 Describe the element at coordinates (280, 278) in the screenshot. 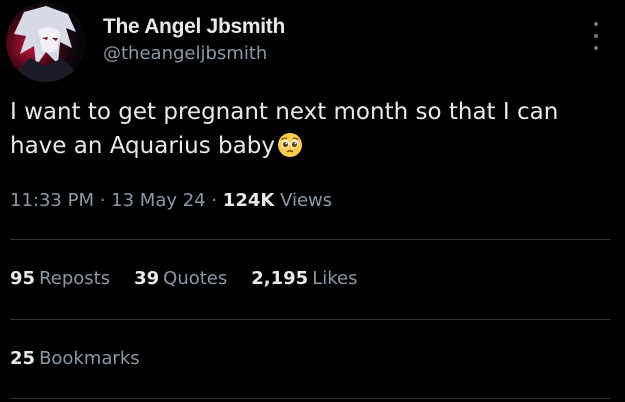

I see `likes-count: 2,195` at that location.